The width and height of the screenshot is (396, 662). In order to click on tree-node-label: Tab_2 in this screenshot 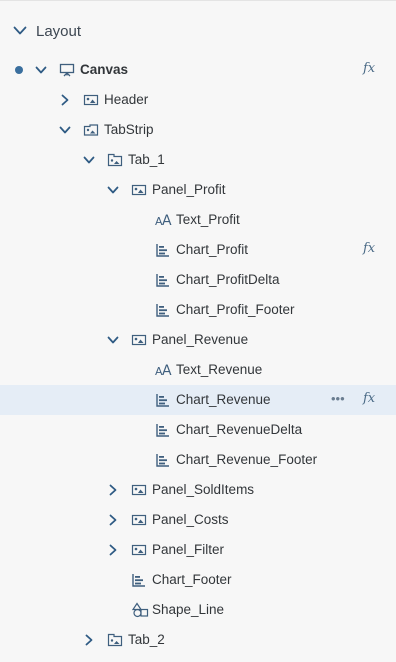, I will do `click(146, 639)`.